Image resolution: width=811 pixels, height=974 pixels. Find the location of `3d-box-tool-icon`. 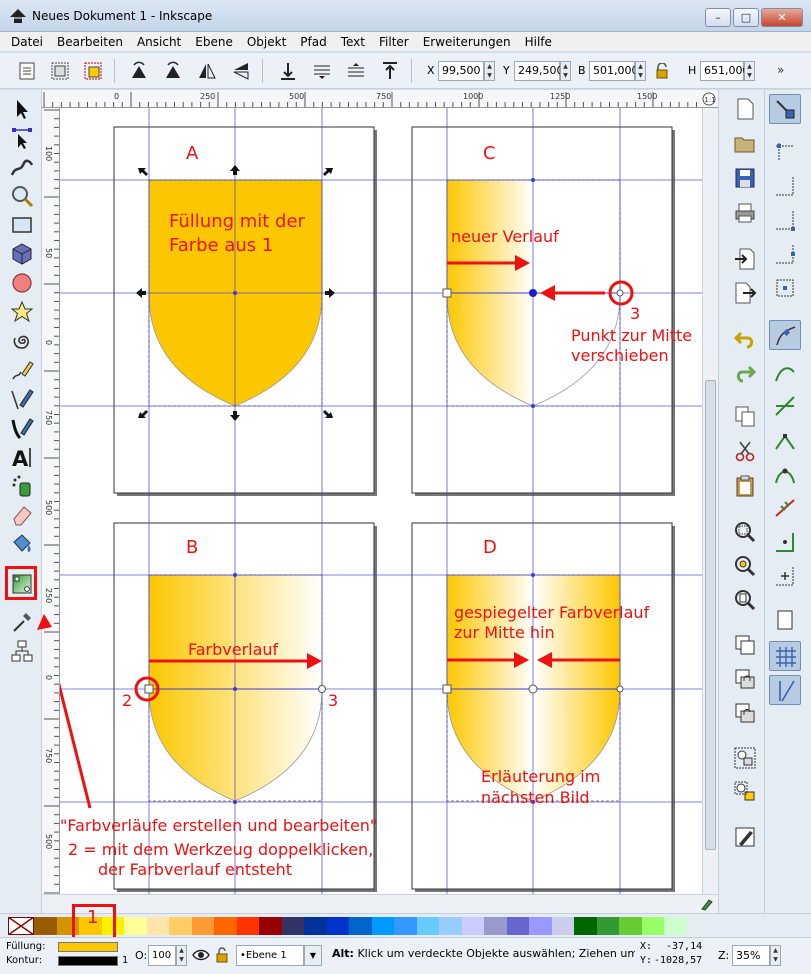

3d-box-tool-icon is located at coordinates (22, 254).